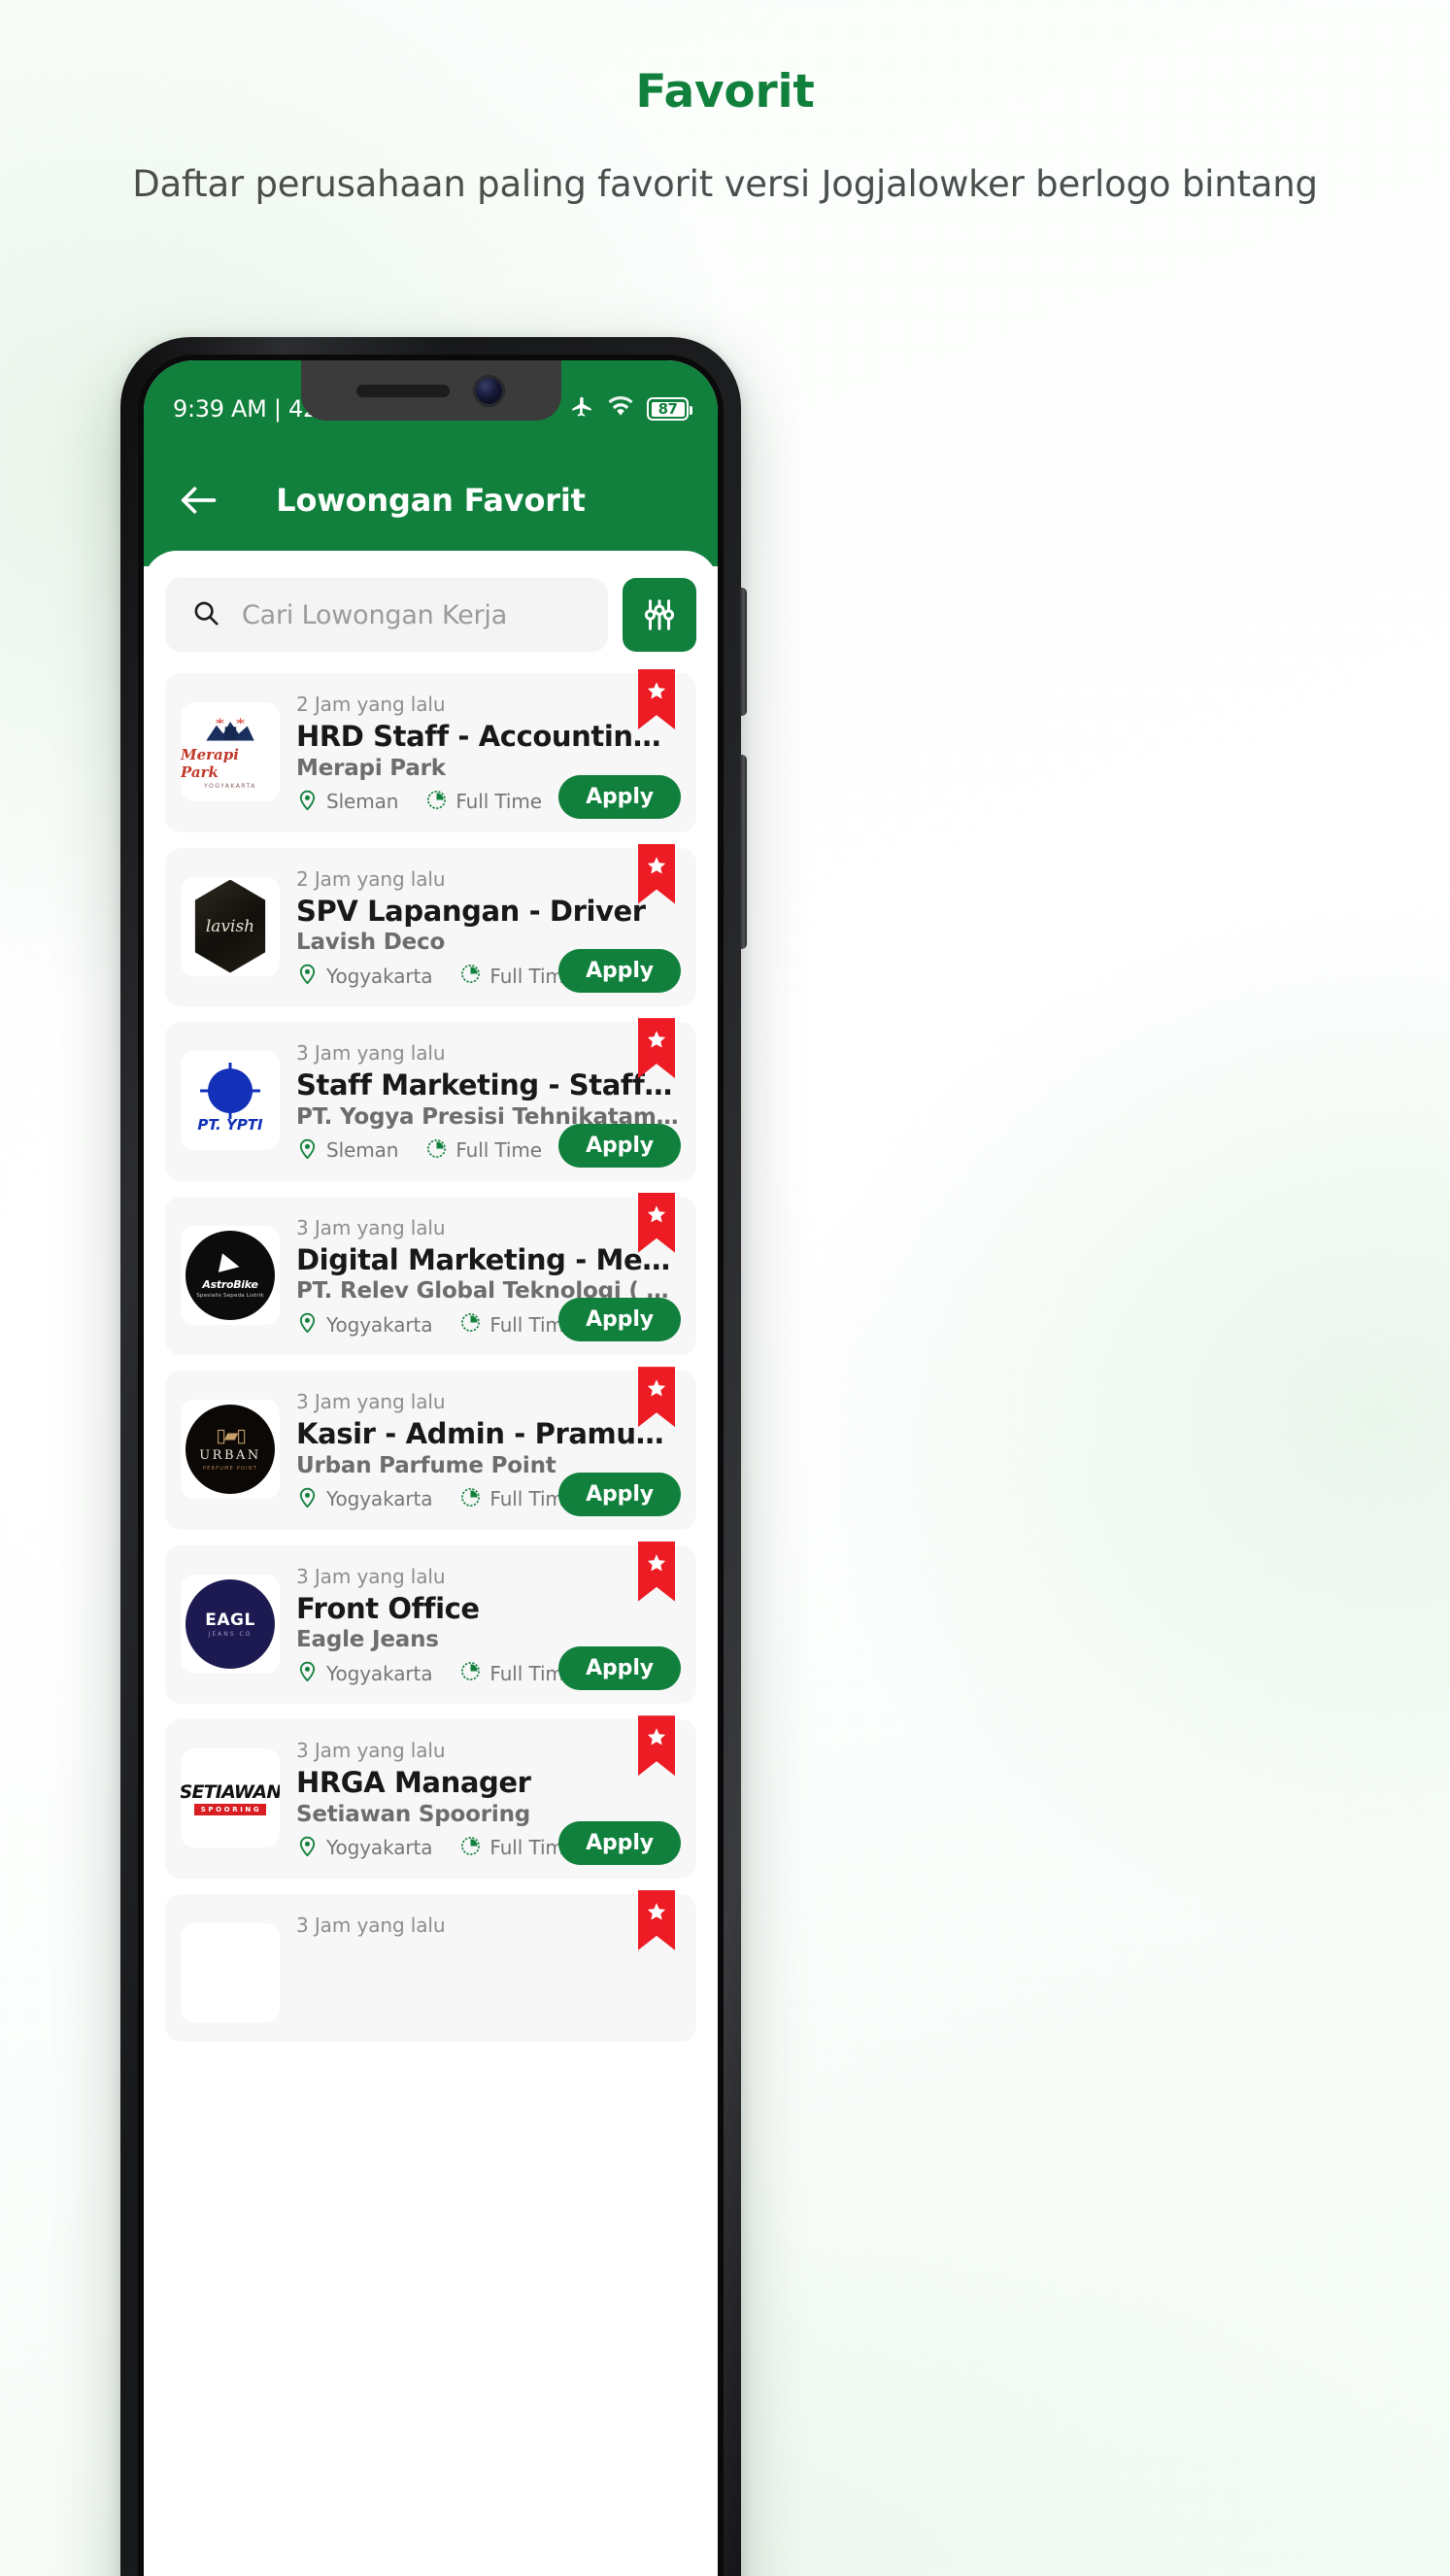 The height and width of the screenshot is (2576, 1450). Describe the element at coordinates (230, 1797) in the screenshot. I see `setiawan-spooring-logo: SETIAWAN SPOORING` at that location.